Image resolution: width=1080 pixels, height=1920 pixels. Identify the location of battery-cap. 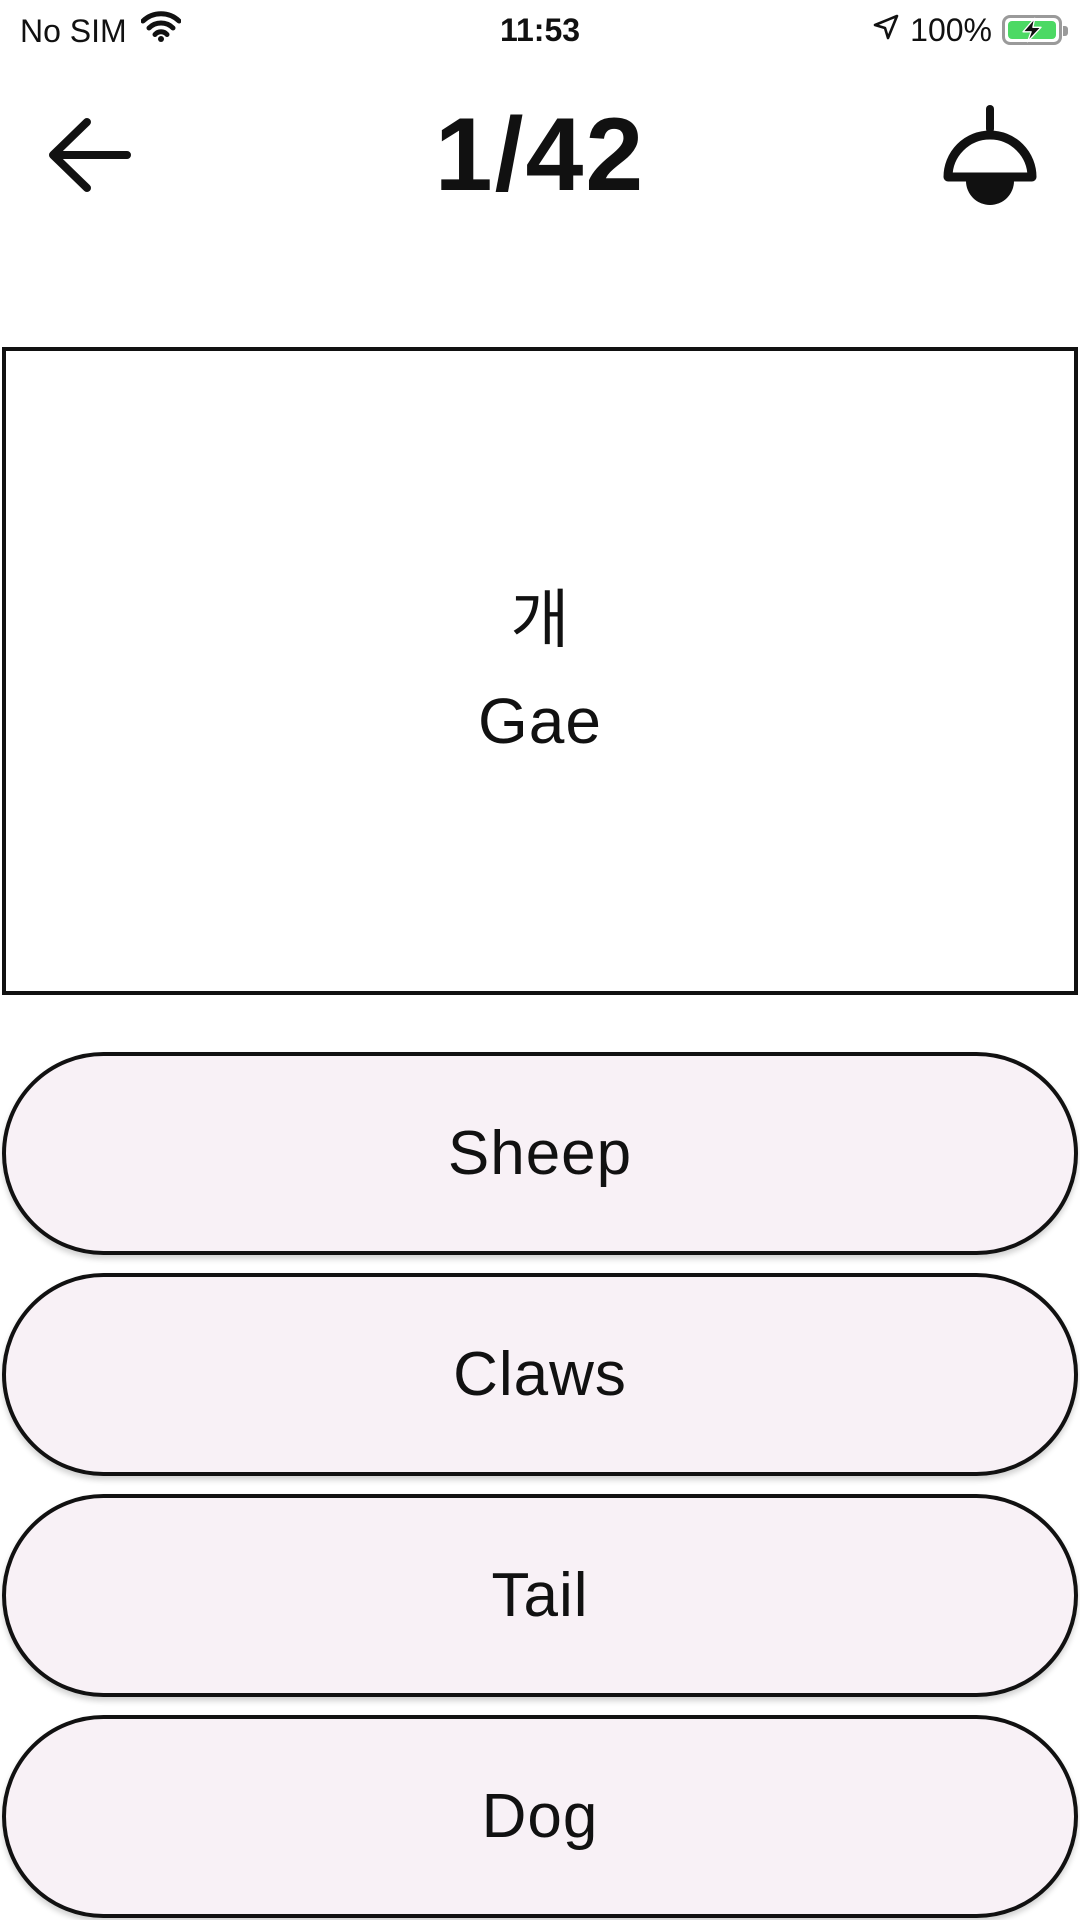
(1065, 31).